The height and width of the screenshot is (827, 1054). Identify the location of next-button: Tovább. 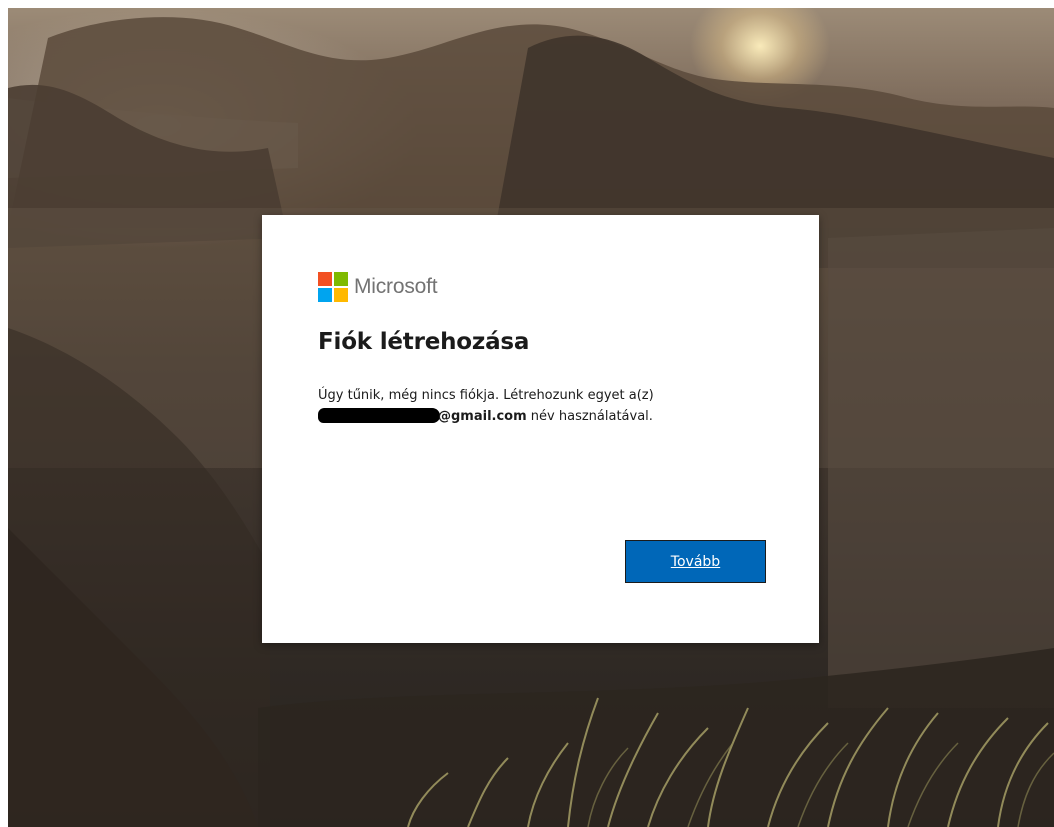
(695, 561).